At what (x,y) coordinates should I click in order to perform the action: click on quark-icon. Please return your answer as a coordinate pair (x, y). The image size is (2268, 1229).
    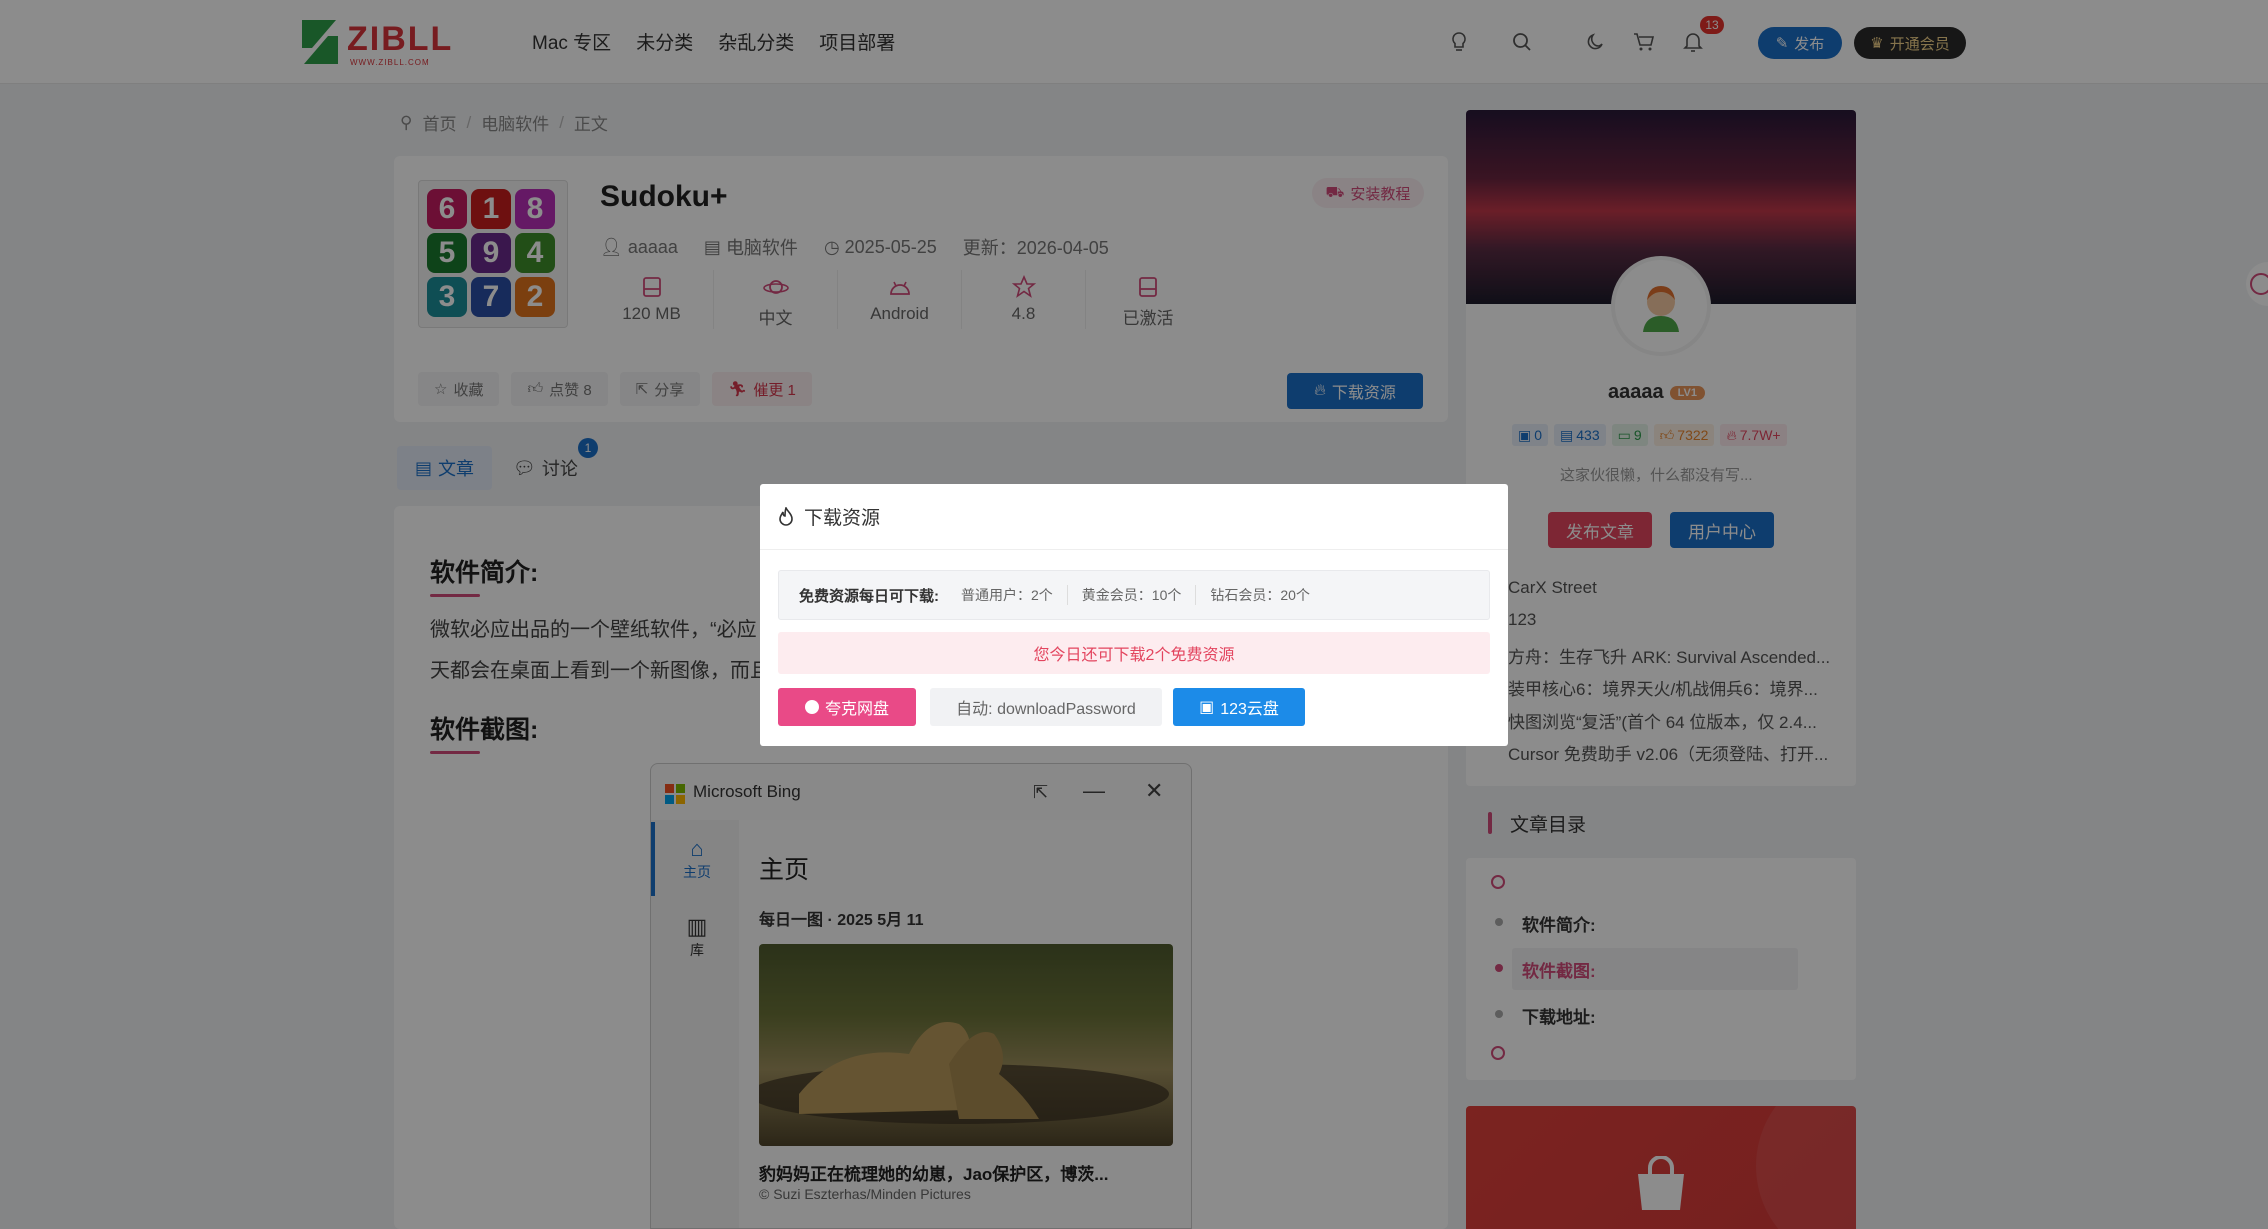
    Looking at the image, I should click on (811, 707).